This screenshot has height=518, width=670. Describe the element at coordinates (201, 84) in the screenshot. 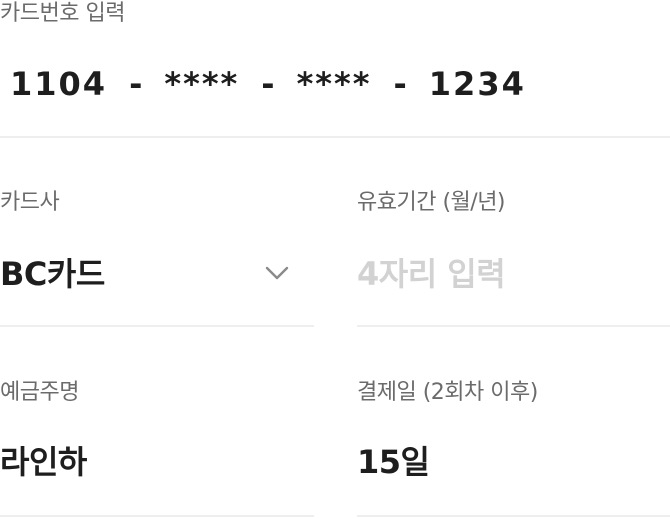

I see `card-number-segment-2: ****` at that location.